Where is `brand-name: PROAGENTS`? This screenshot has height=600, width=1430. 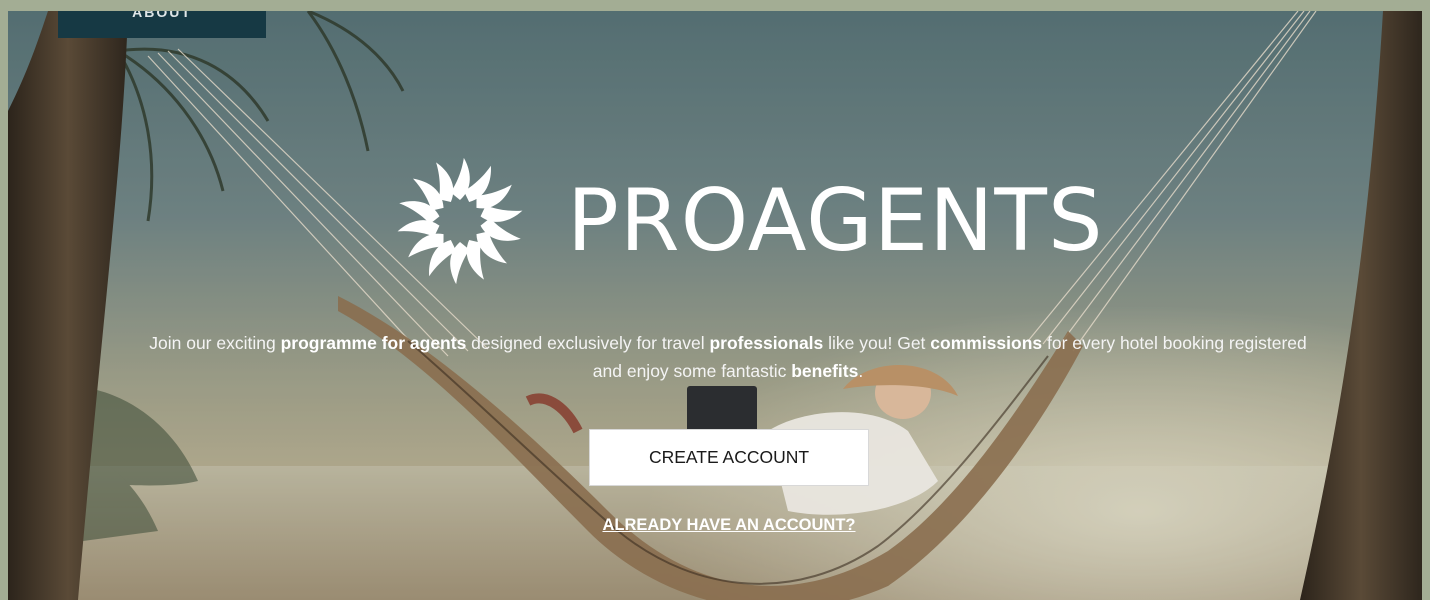
brand-name: PROAGENTS is located at coordinates (835, 221).